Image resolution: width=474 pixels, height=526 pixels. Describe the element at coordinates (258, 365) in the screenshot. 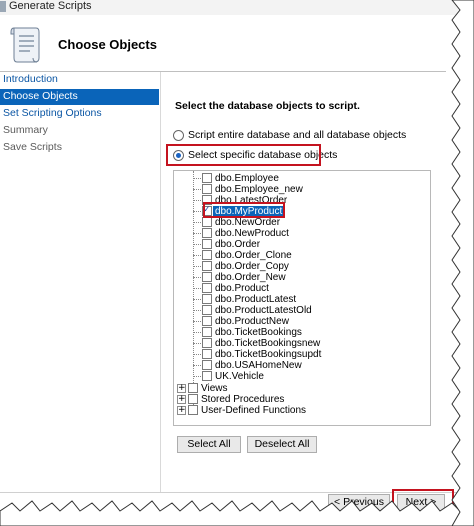

I see `tree-item-label: dbo.USAHomeNew` at that location.